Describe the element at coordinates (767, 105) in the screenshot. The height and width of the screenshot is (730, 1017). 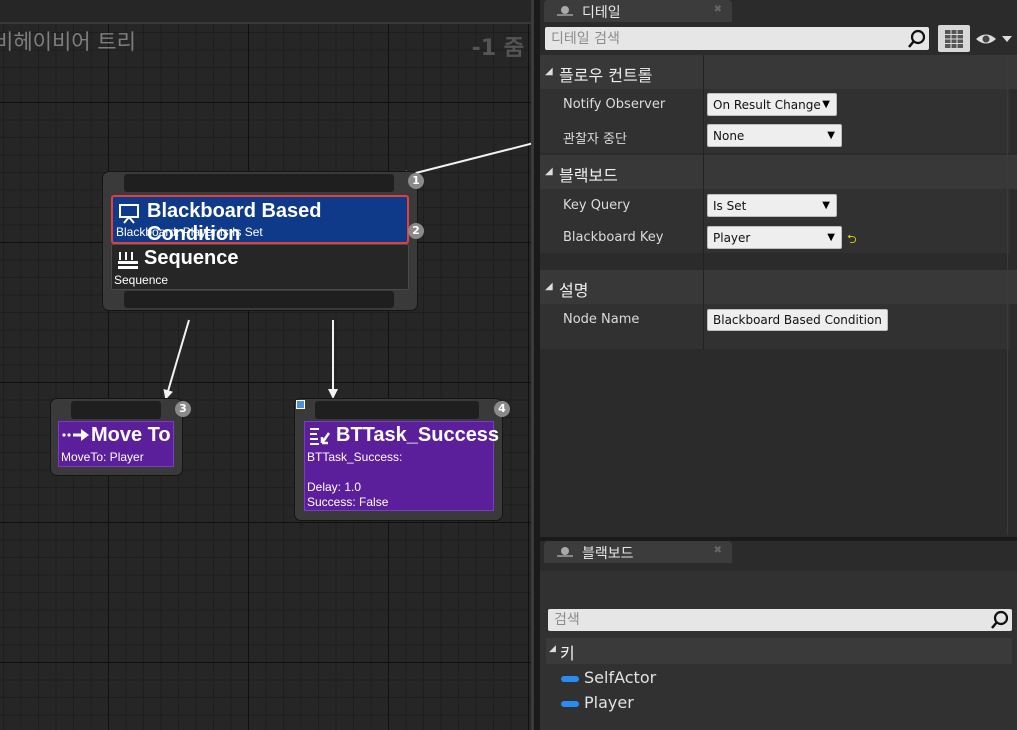
I see `notify-observer-value: On Result Change` at that location.